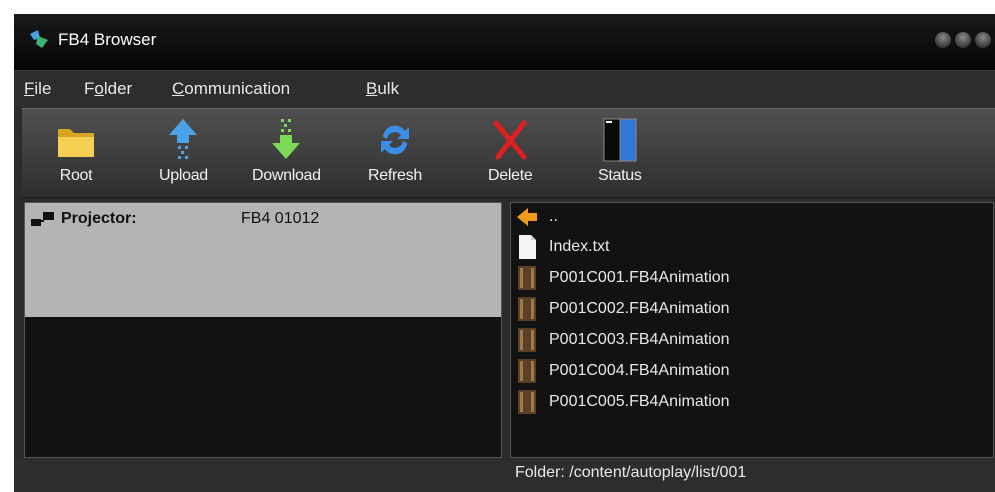  Describe the element at coordinates (504, 88) in the screenshot. I see `menu-bar: File Folder Communication Bulk` at that location.